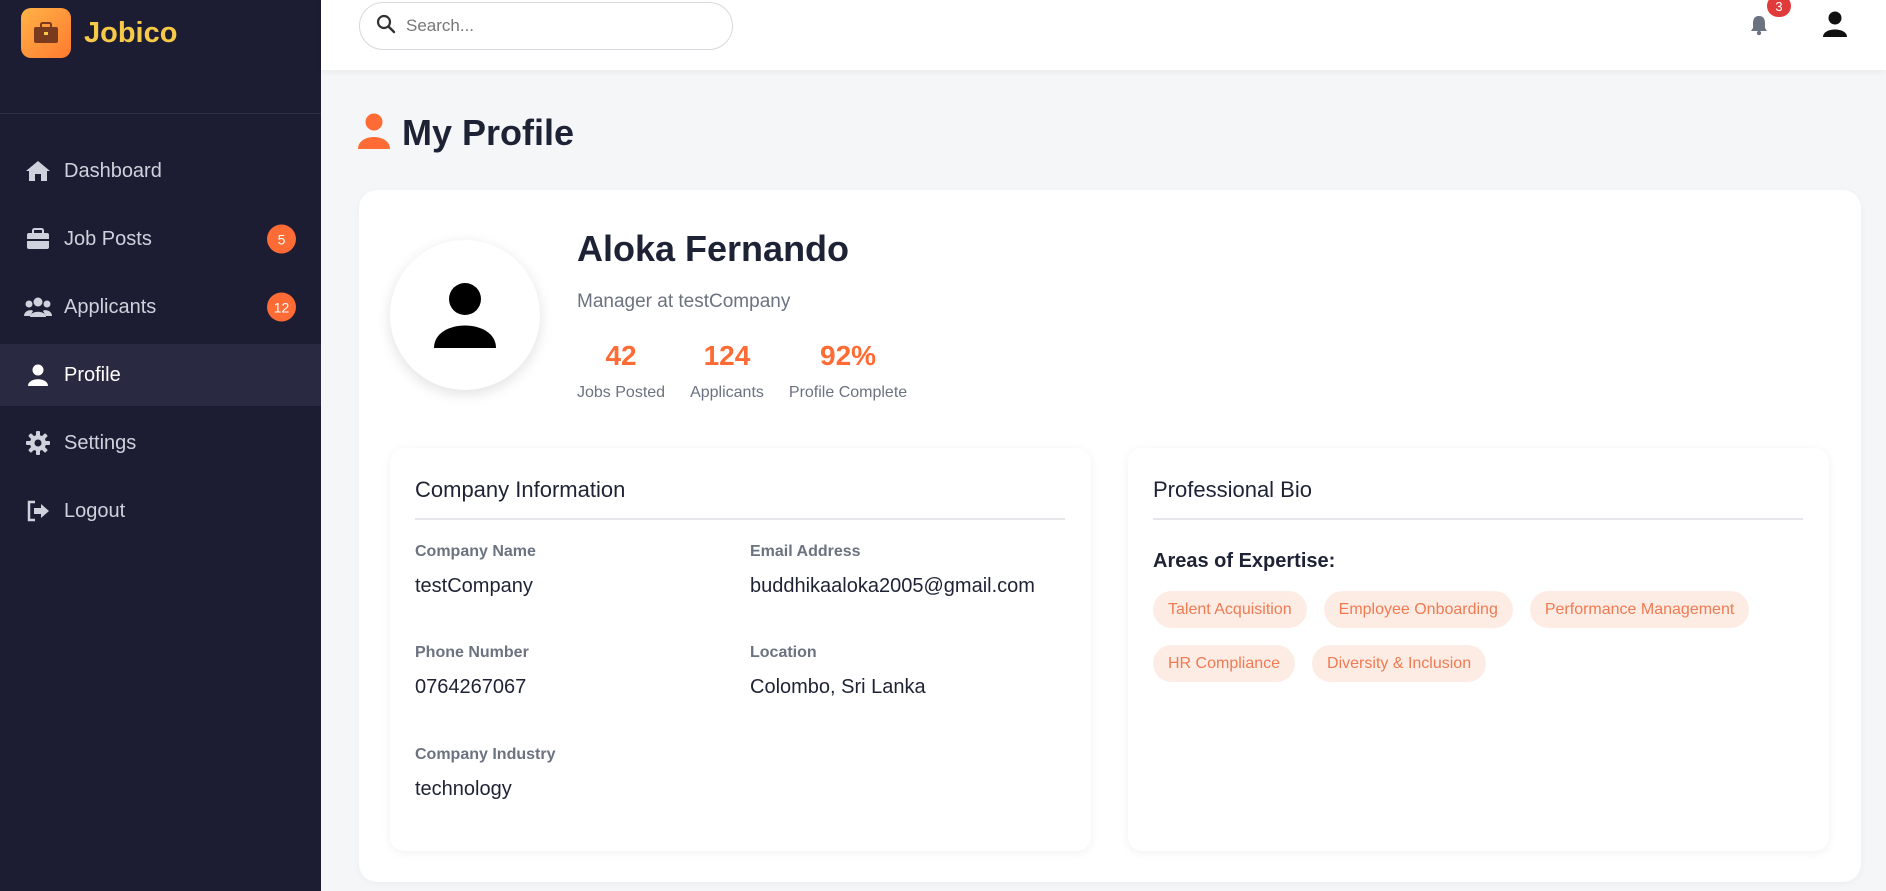 The width and height of the screenshot is (1886, 891). What do you see at coordinates (892, 586) in the screenshot?
I see `field-value: buddhikaaloka2005@gmail.com` at bounding box center [892, 586].